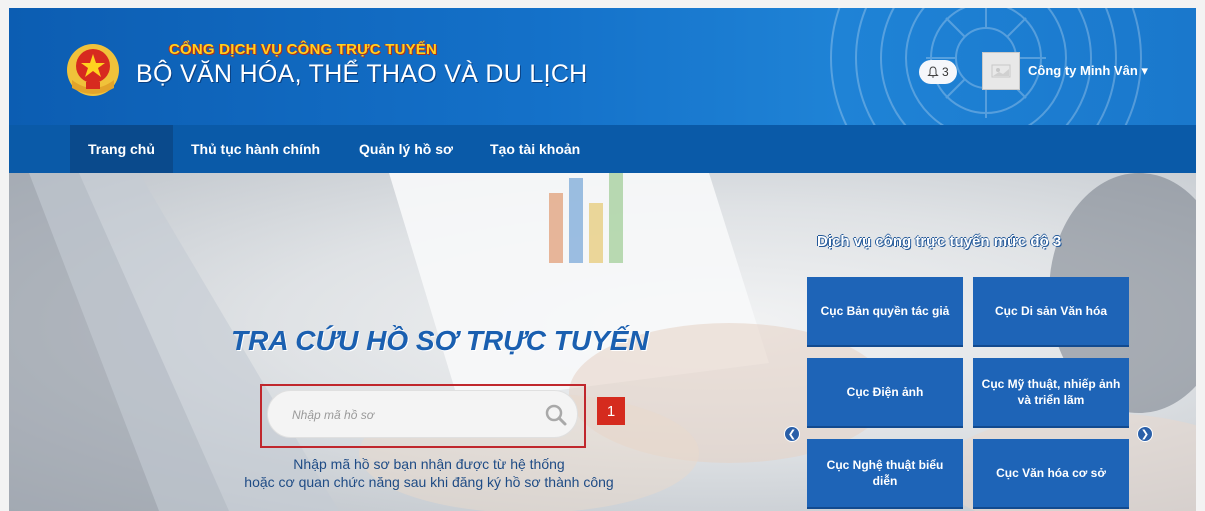 The width and height of the screenshot is (1205, 511). I want to click on carousel-next-button: ❯, so click(1145, 434).